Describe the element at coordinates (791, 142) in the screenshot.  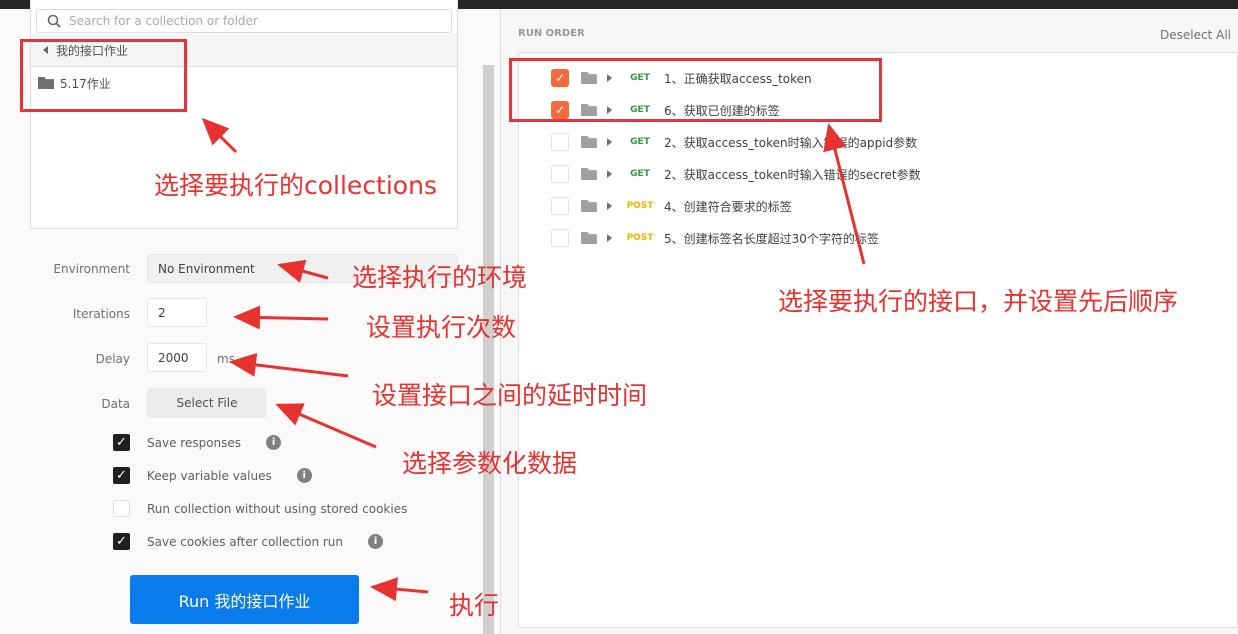
I see `request-name: 2、获取access_token时输入错误的appid参数` at that location.